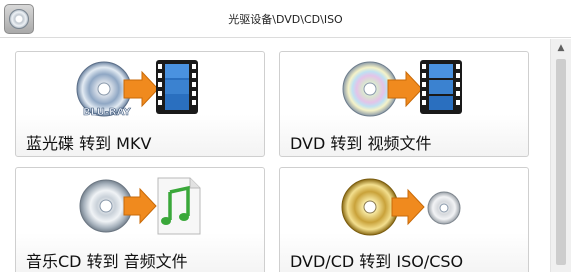  What do you see at coordinates (104, 89) in the screenshot?
I see `bluray-disc-icon: BLU-RAY` at bounding box center [104, 89].